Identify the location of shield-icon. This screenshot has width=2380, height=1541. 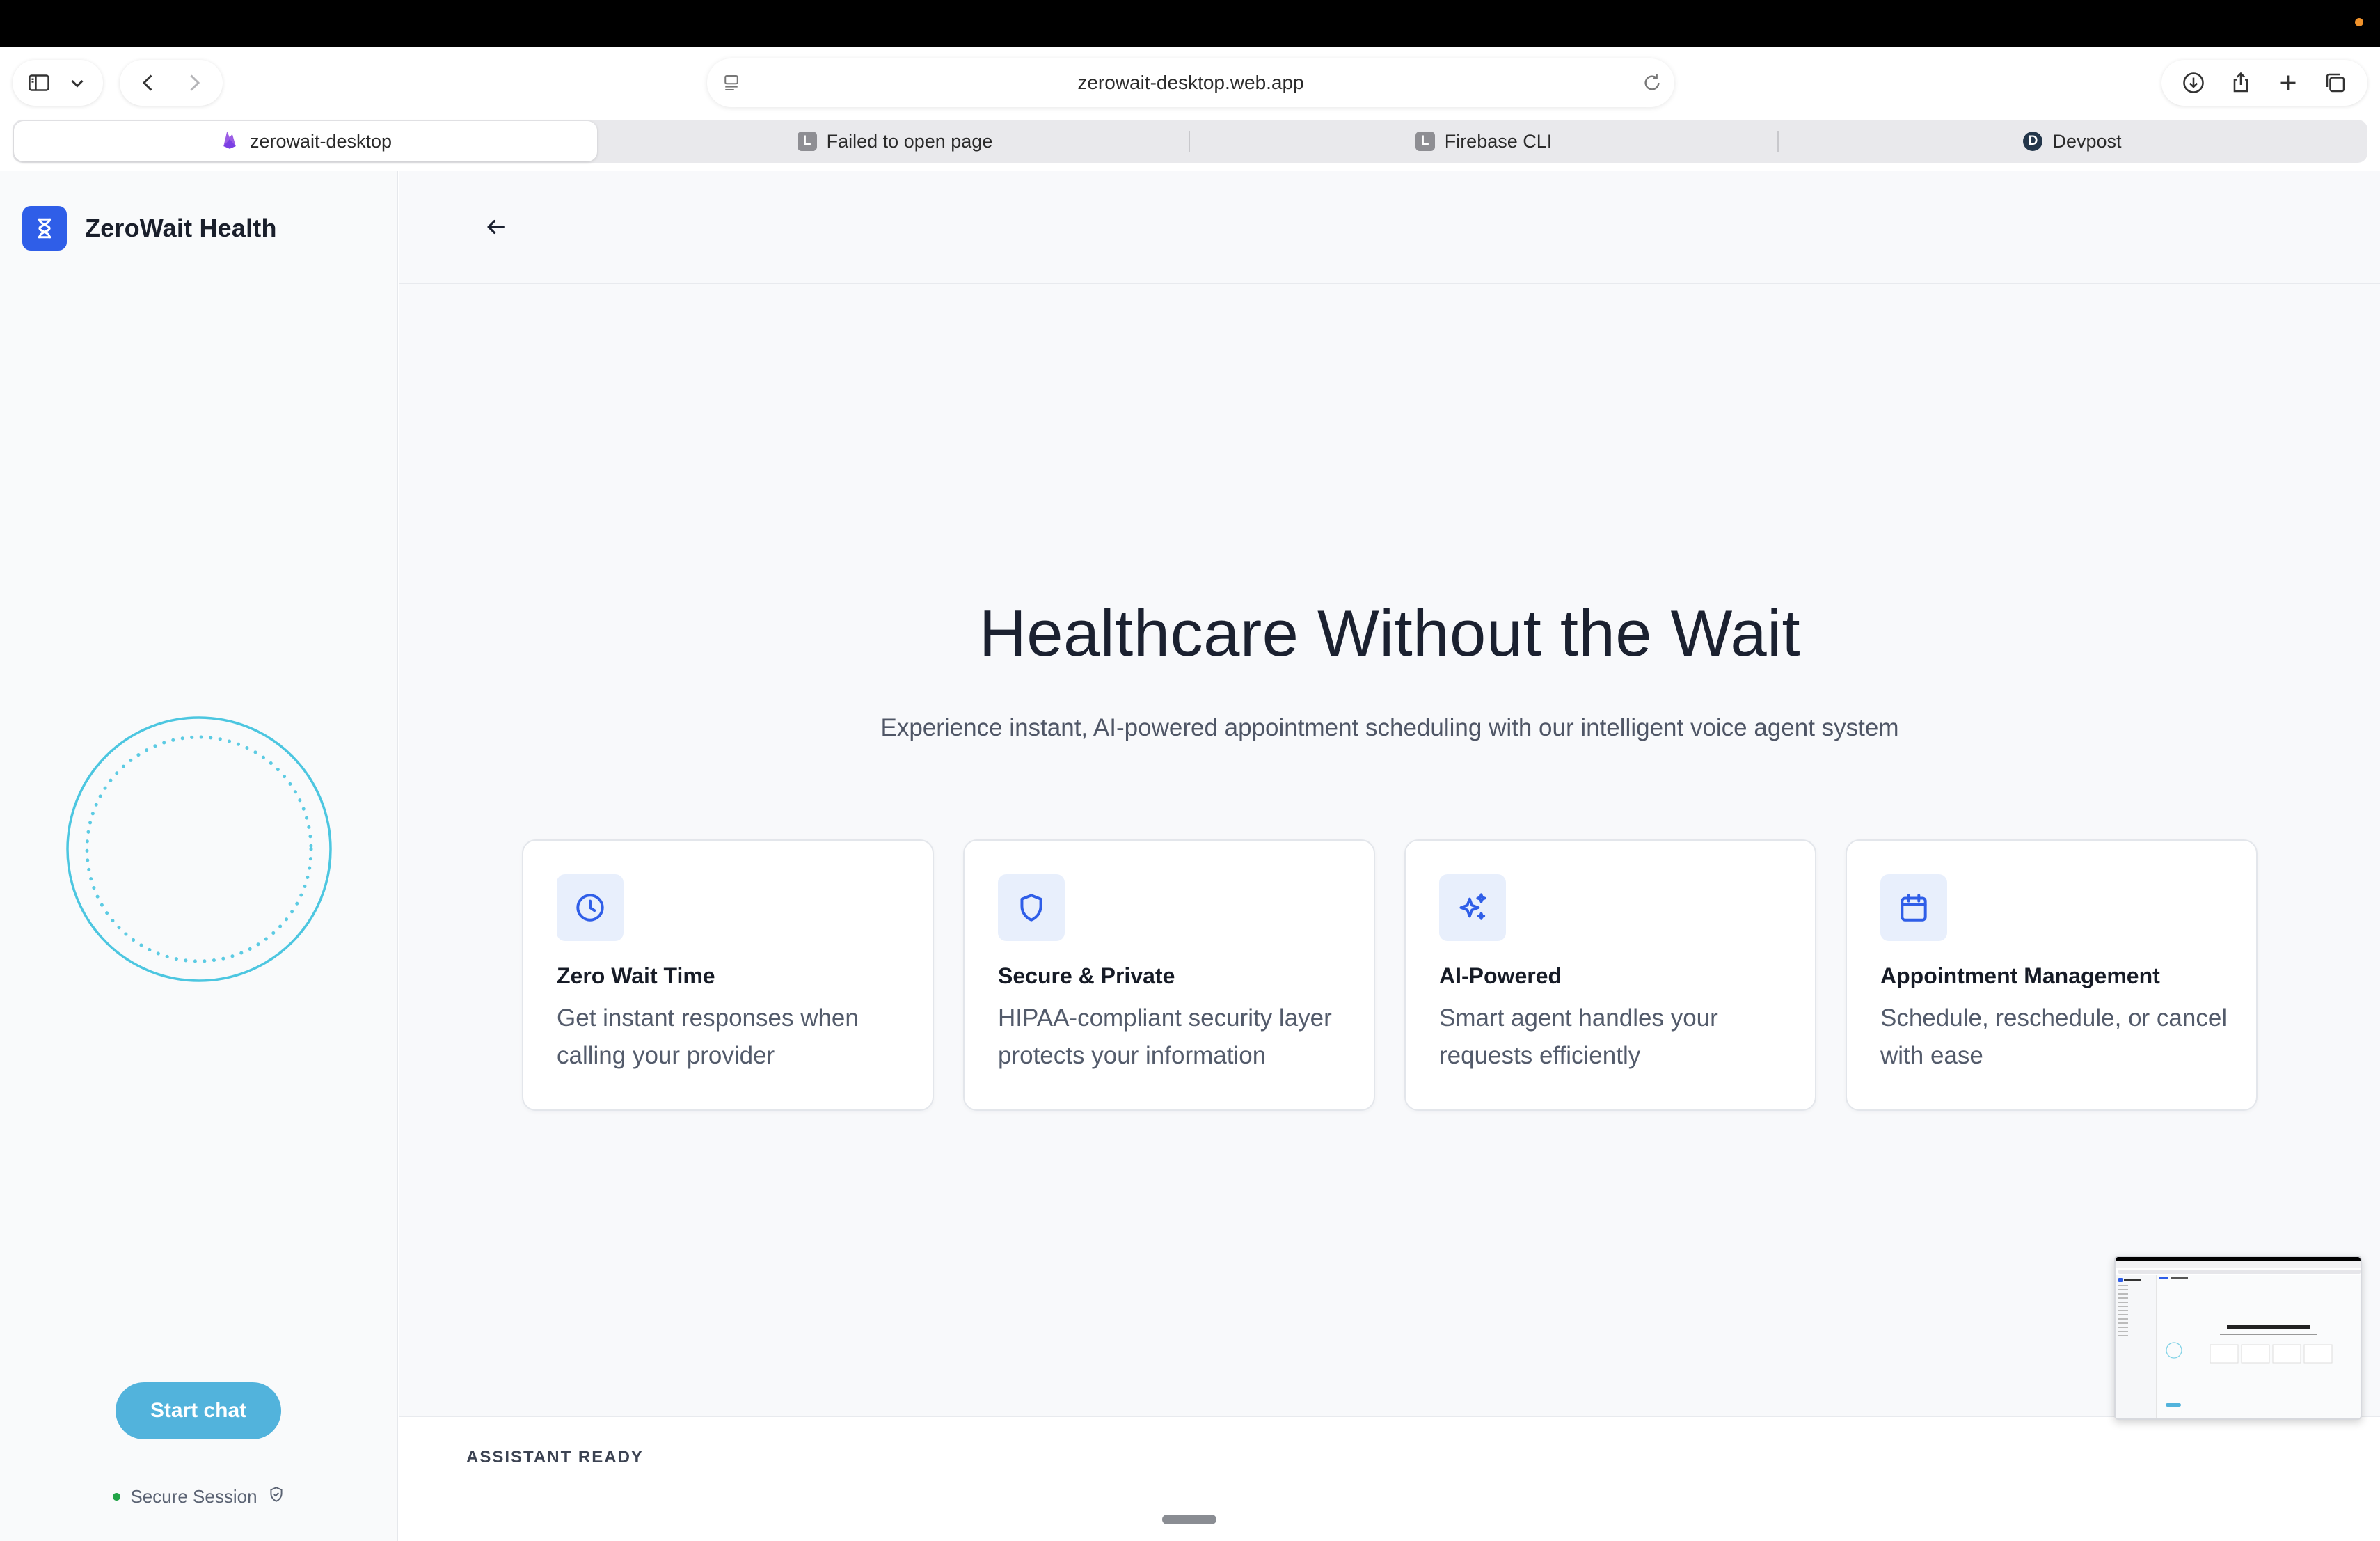
(1031, 907).